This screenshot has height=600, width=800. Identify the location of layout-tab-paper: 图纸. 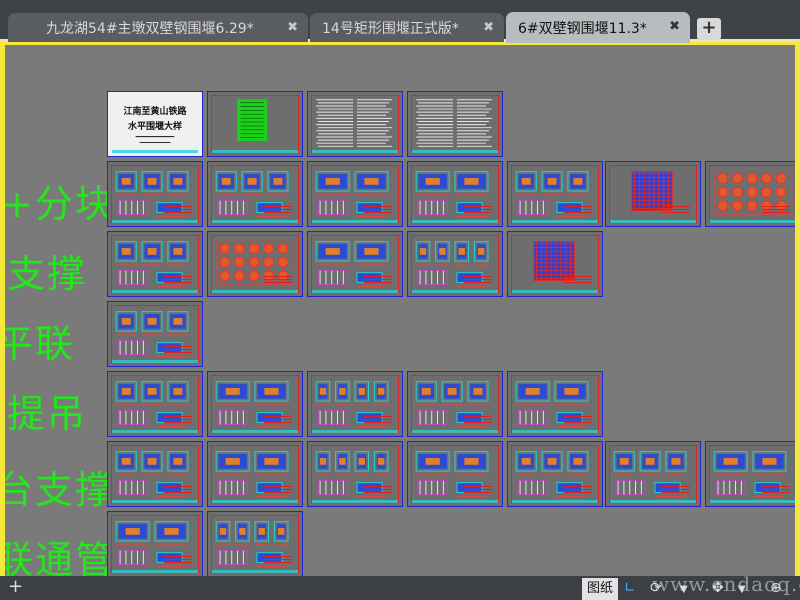
(600, 589).